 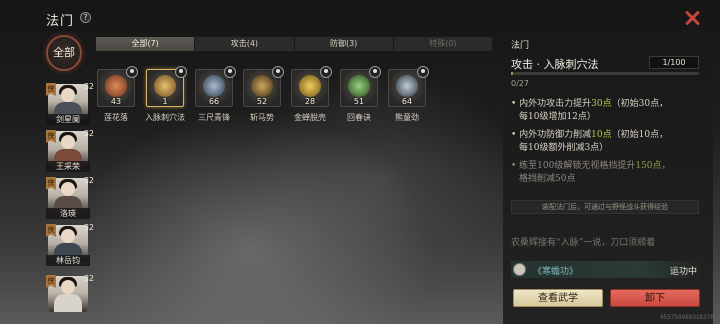 I want to click on active-skill-row: 《寒蟾功》 运功中, so click(x=606, y=269).